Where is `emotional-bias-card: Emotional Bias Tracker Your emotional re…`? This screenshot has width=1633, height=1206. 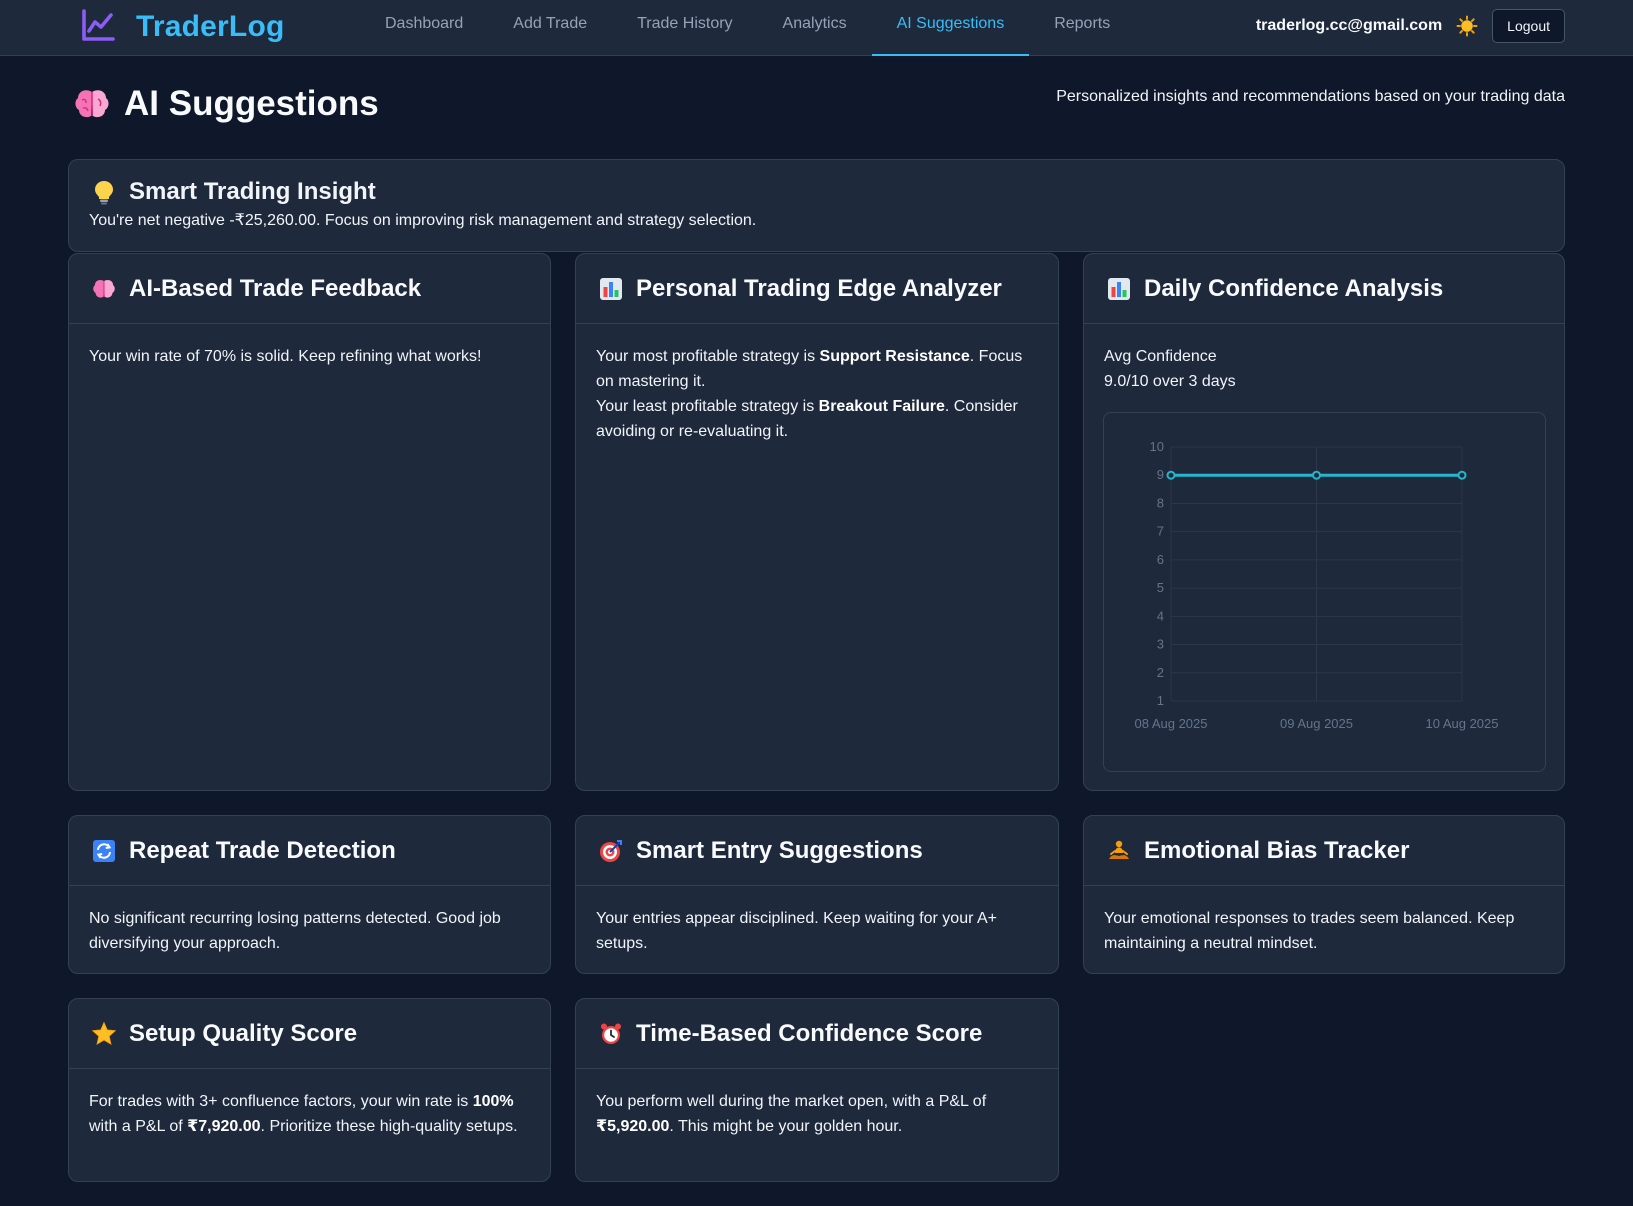 emotional-bias-card: Emotional Bias Tracker Your emotional re… is located at coordinates (1324, 894).